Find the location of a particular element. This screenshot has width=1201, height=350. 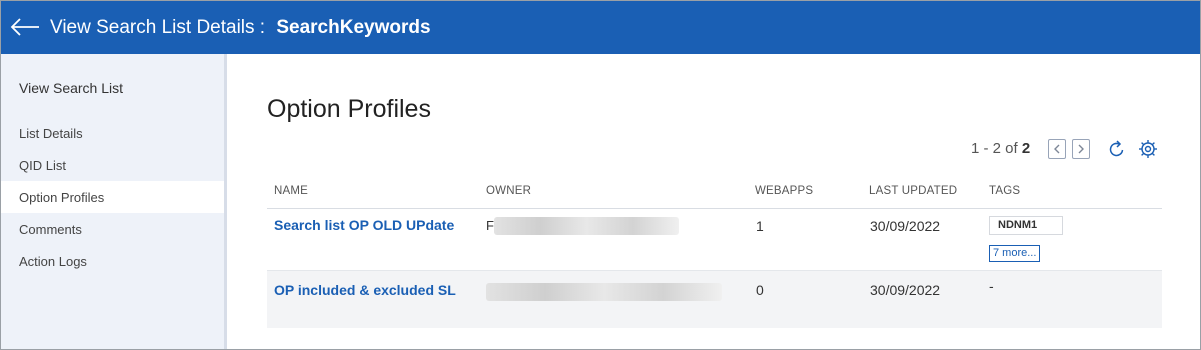

column-header-name: NAME is located at coordinates (291, 191).